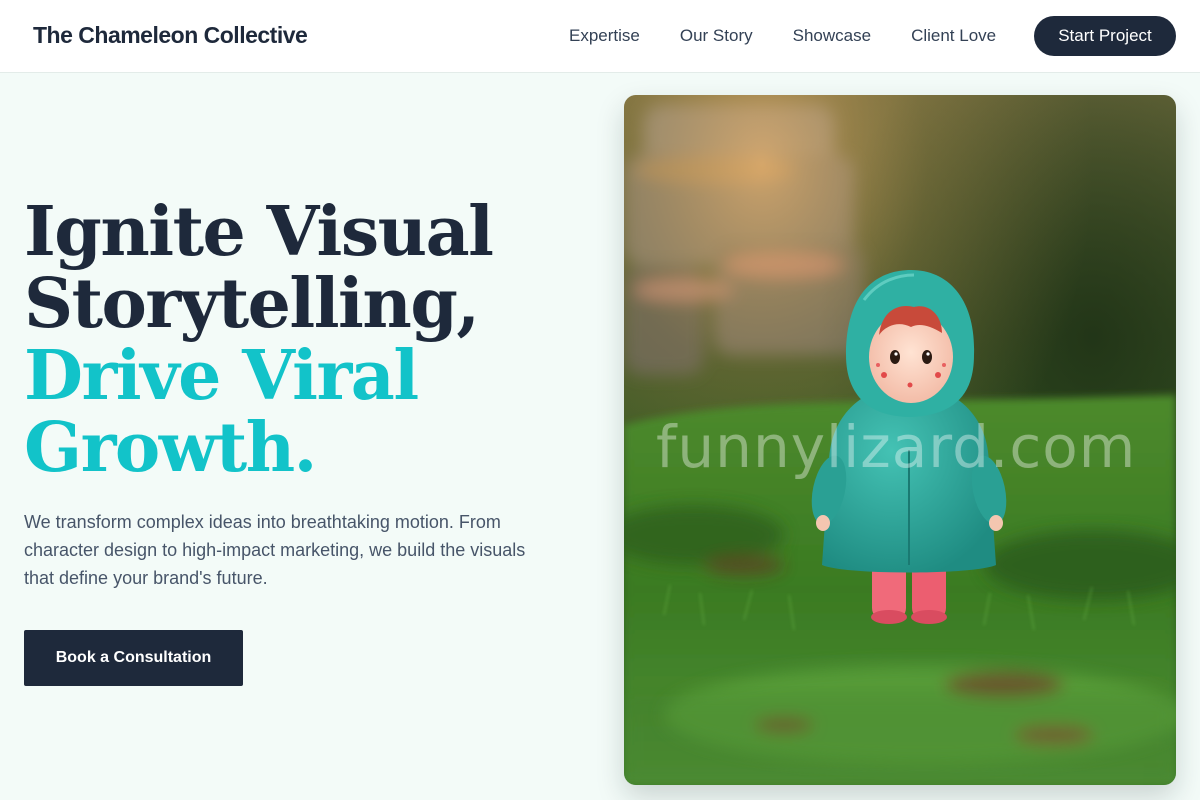 Image resolution: width=1200 pixels, height=800 pixels. I want to click on hero-title-line-2: Storytelling,, so click(252, 304).